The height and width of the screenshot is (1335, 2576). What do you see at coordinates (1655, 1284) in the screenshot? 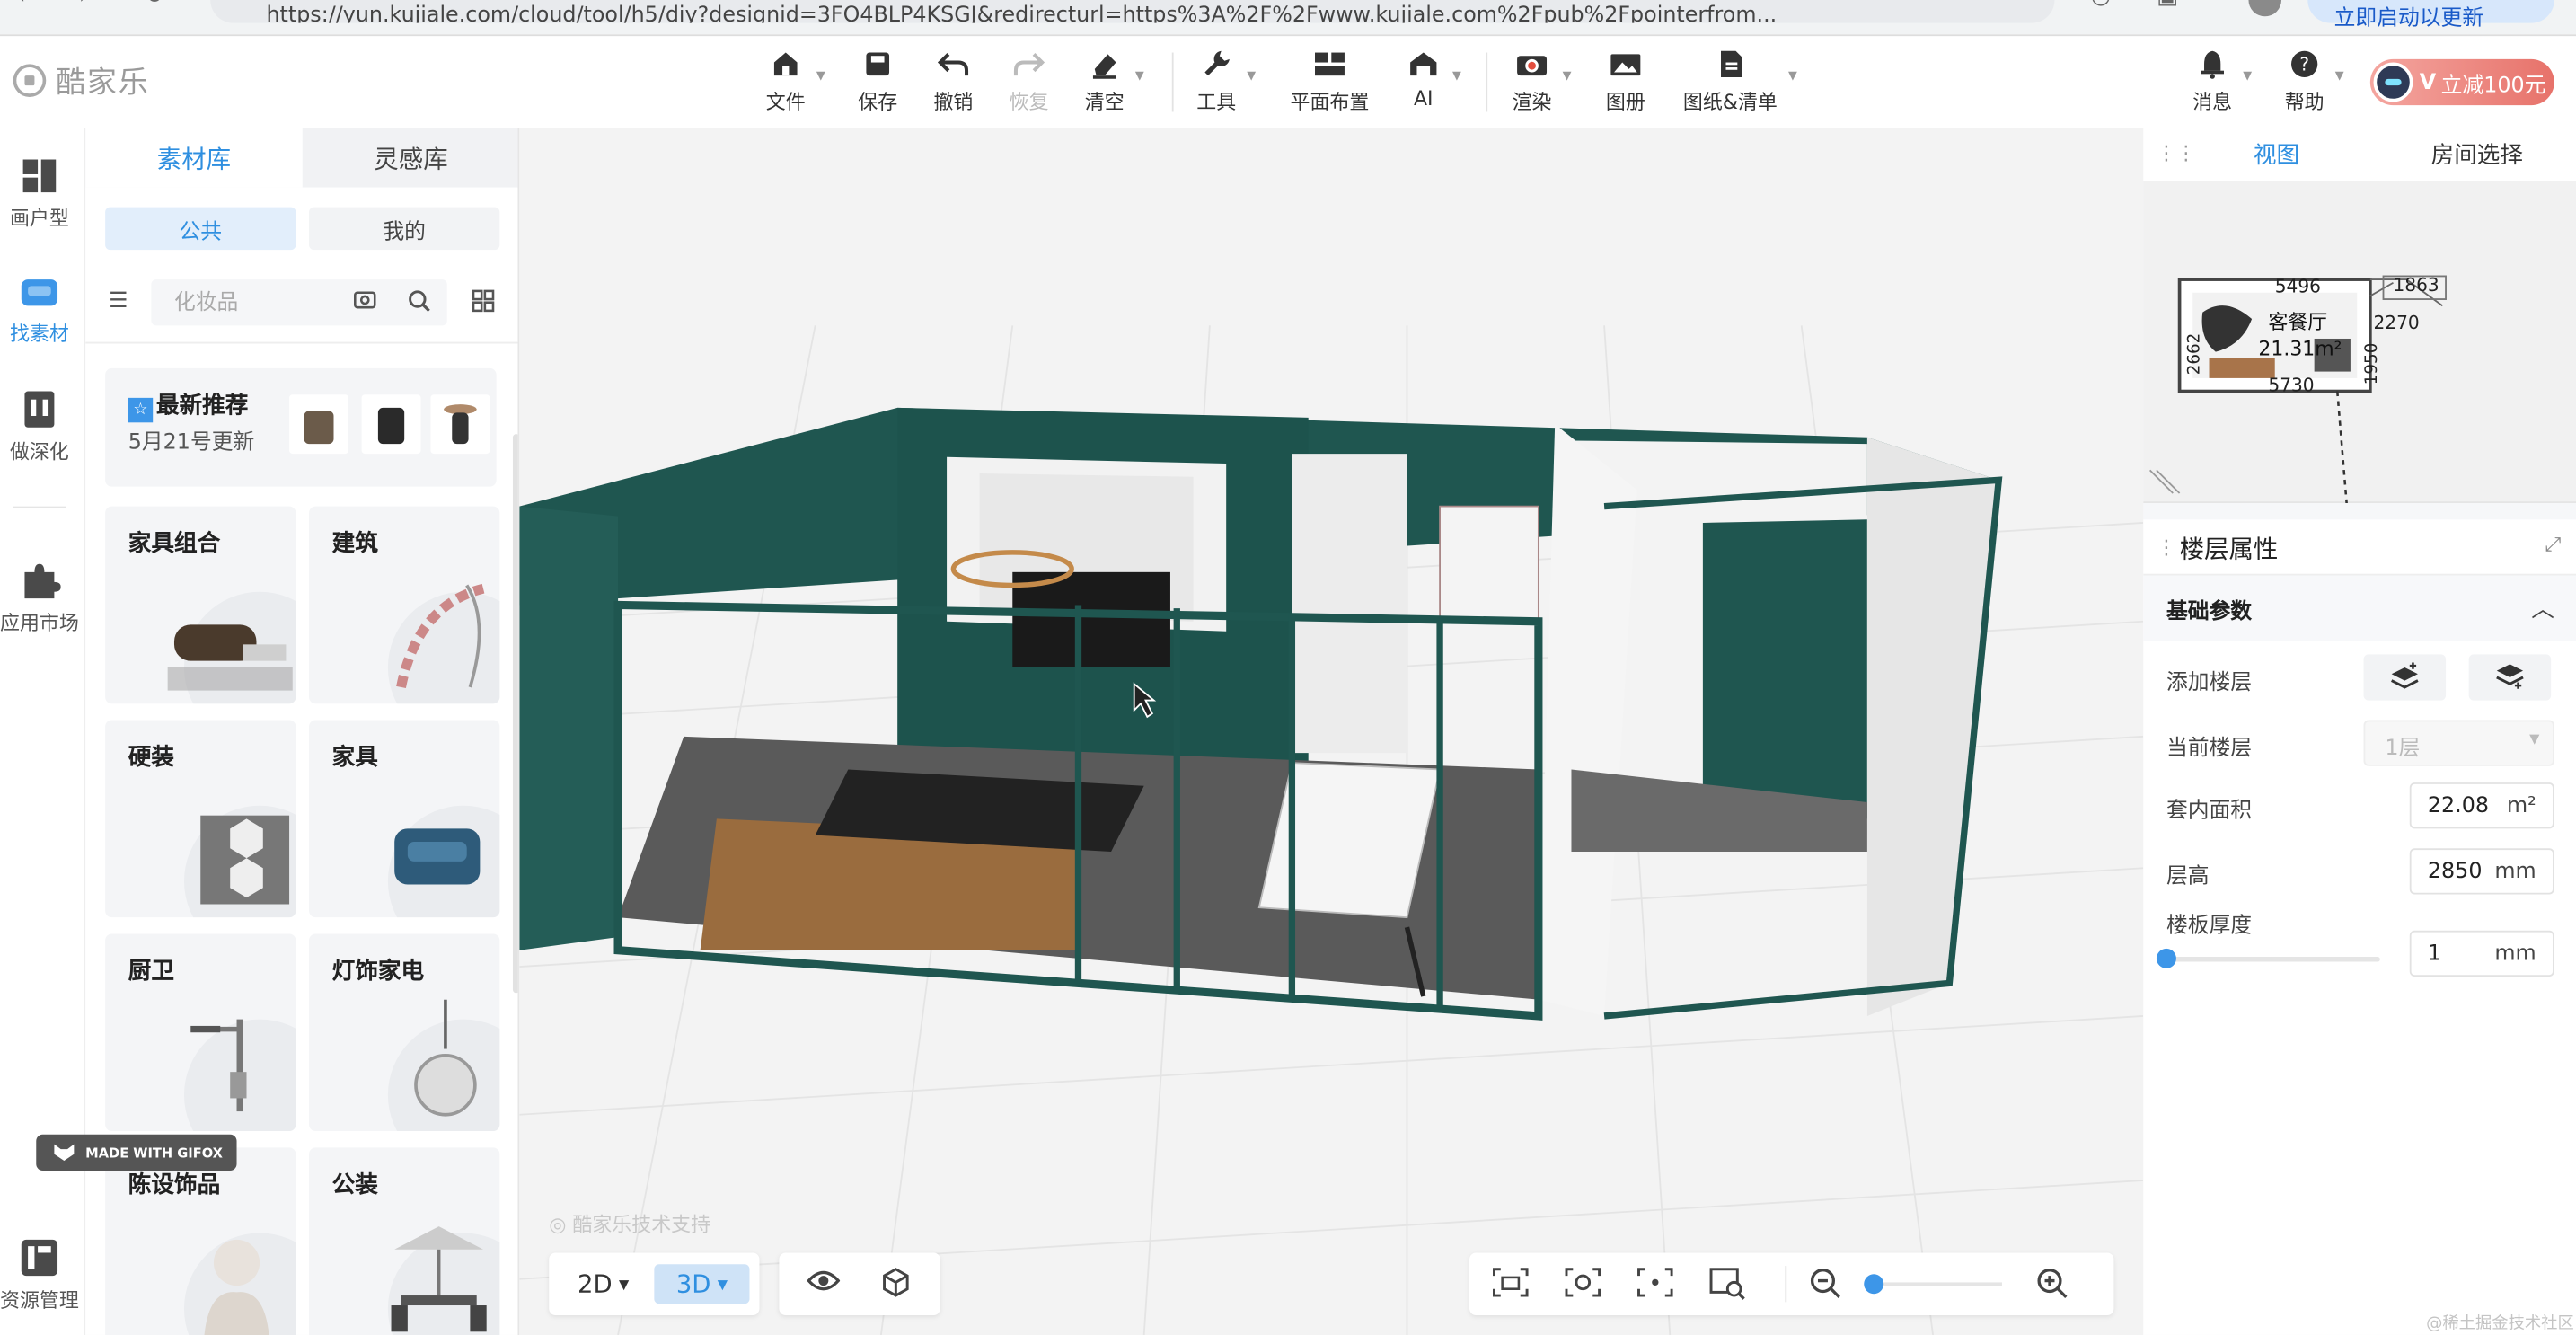
I see `focus-icon` at bounding box center [1655, 1284].